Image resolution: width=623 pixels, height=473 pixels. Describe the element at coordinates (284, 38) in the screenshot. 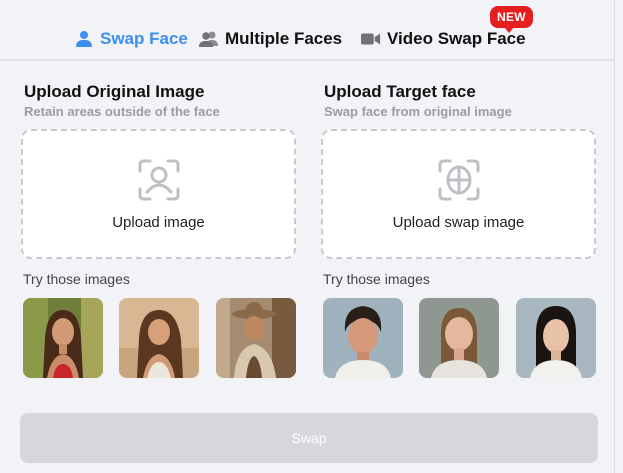

I see `tab-multiple-faces-label: Multiple Faces` at that location.